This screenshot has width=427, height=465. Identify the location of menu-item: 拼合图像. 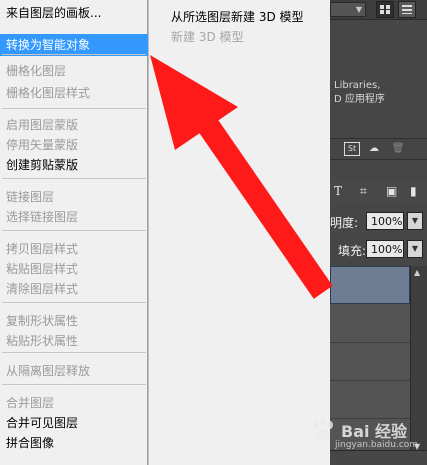
(74, 443).